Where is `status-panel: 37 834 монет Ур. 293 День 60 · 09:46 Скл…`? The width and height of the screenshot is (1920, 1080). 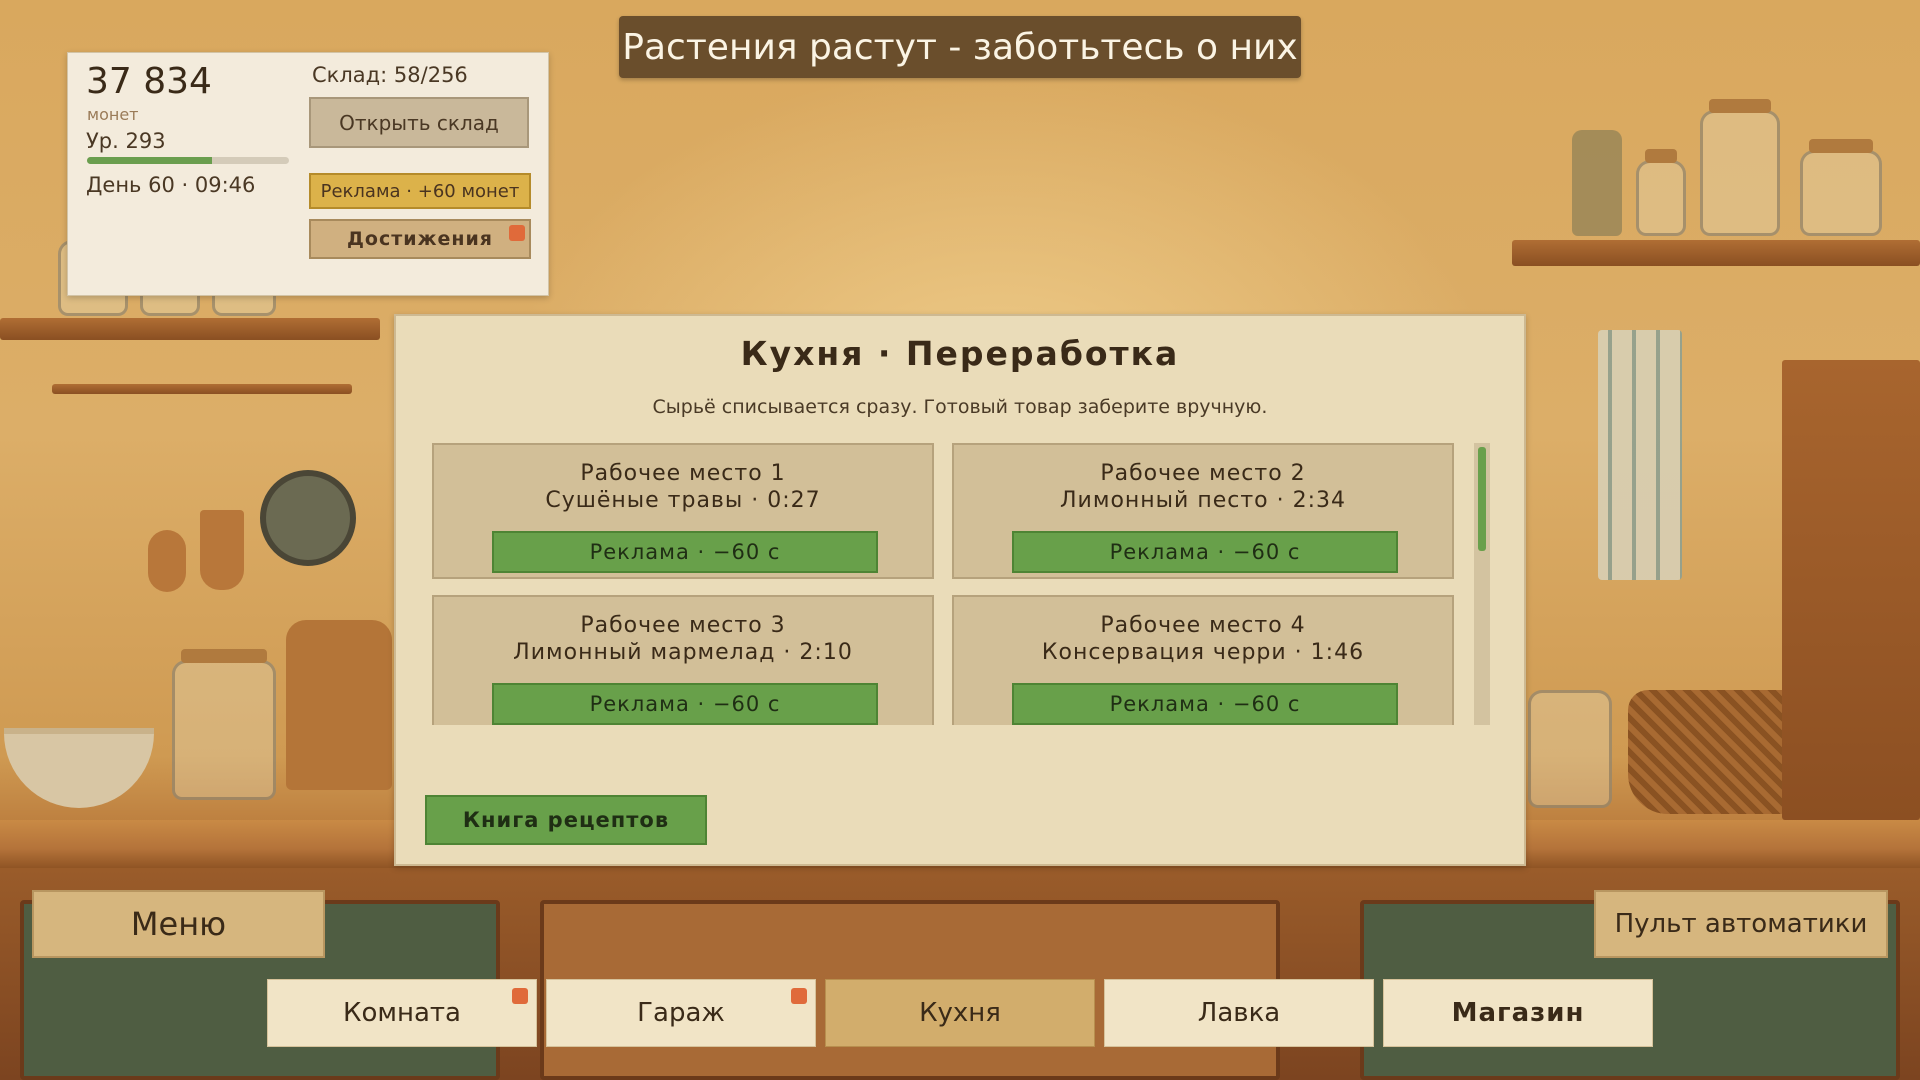 status-panel: 37 834 монет Ур. 293 День 60 · 09:46 Скл… is located at coordinates (308, 174).